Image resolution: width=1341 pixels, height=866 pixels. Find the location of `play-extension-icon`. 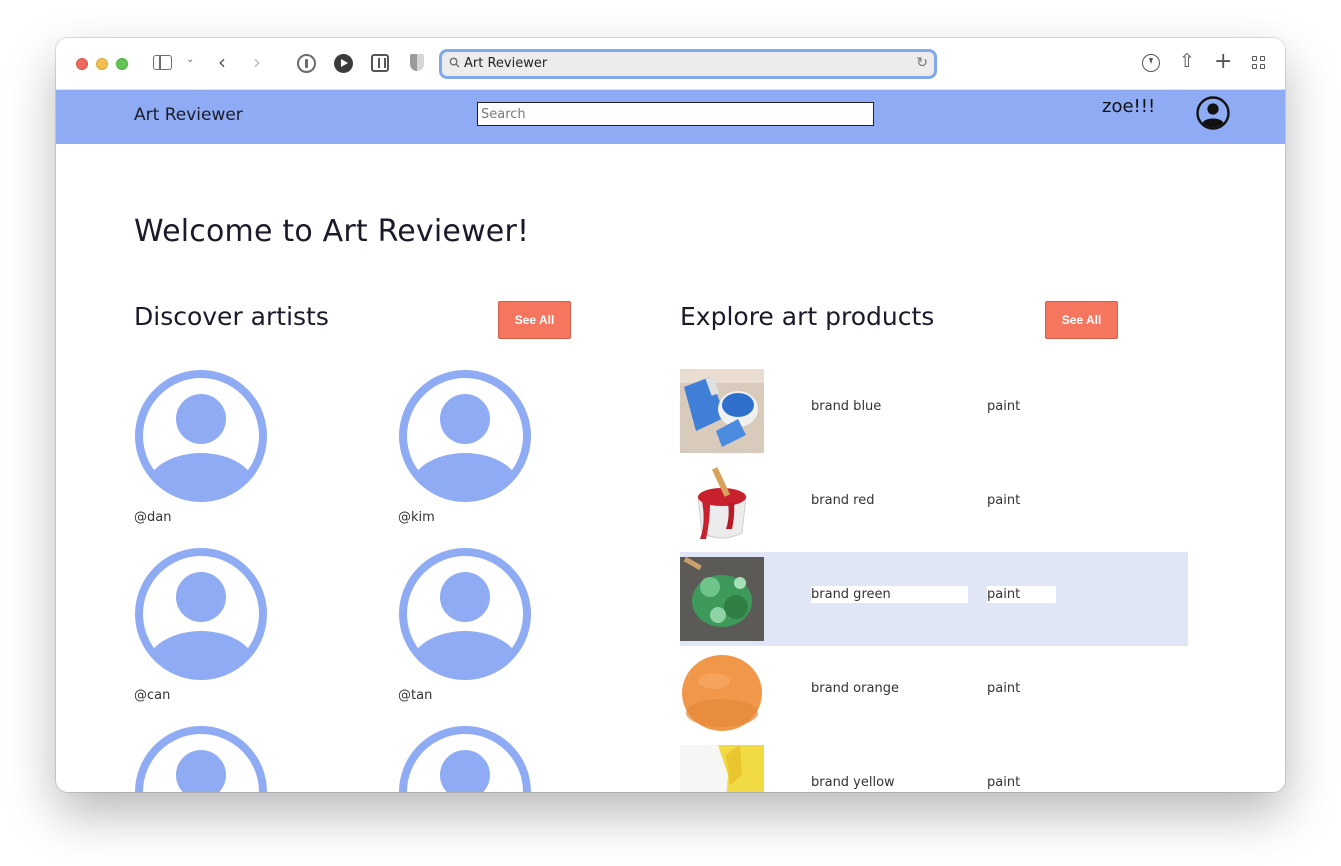

play-extension-icon is located at coordinates (343, 63).